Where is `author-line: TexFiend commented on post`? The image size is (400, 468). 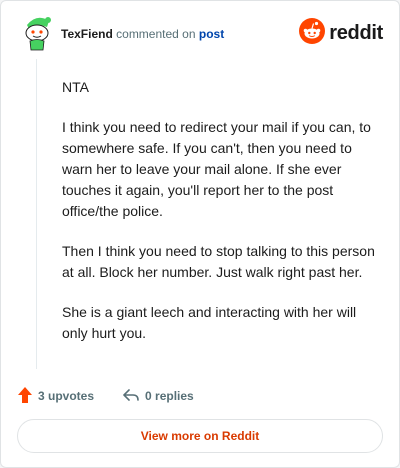
author-line: TexFiend commented on post is located at coordinates (142, 34).